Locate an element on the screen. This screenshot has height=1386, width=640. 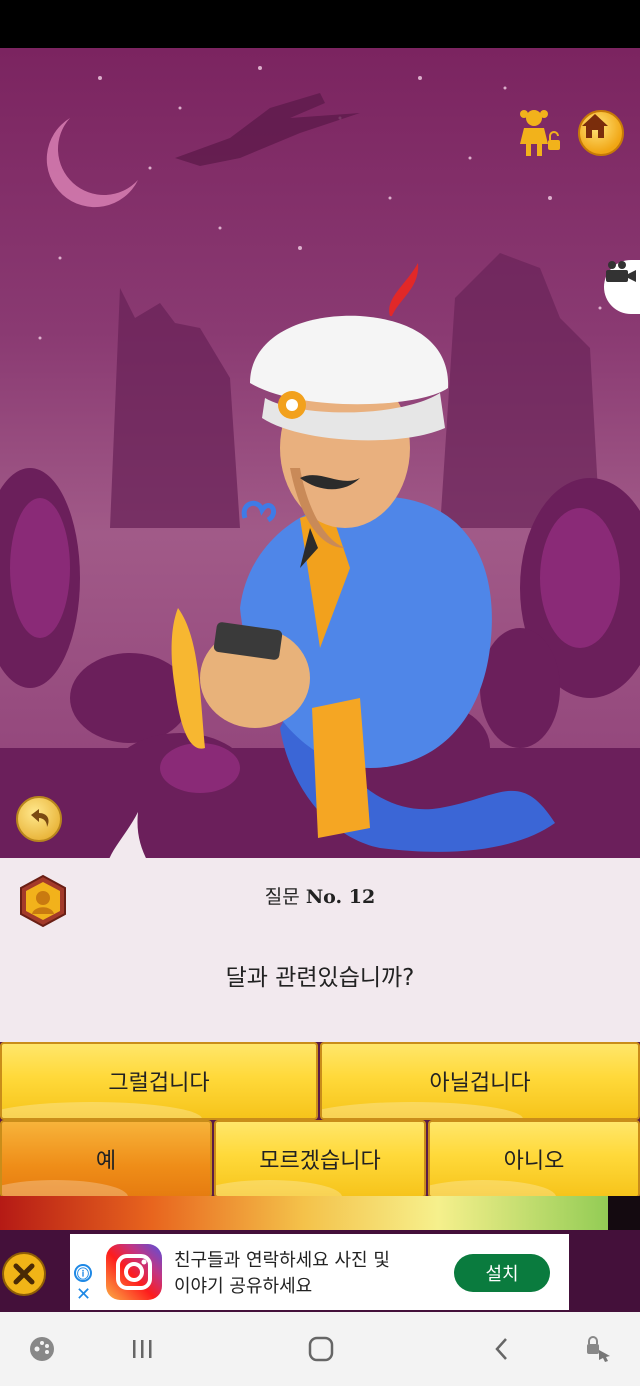
answer-no-button: 아니오 is located at coordinates (534, 1159).